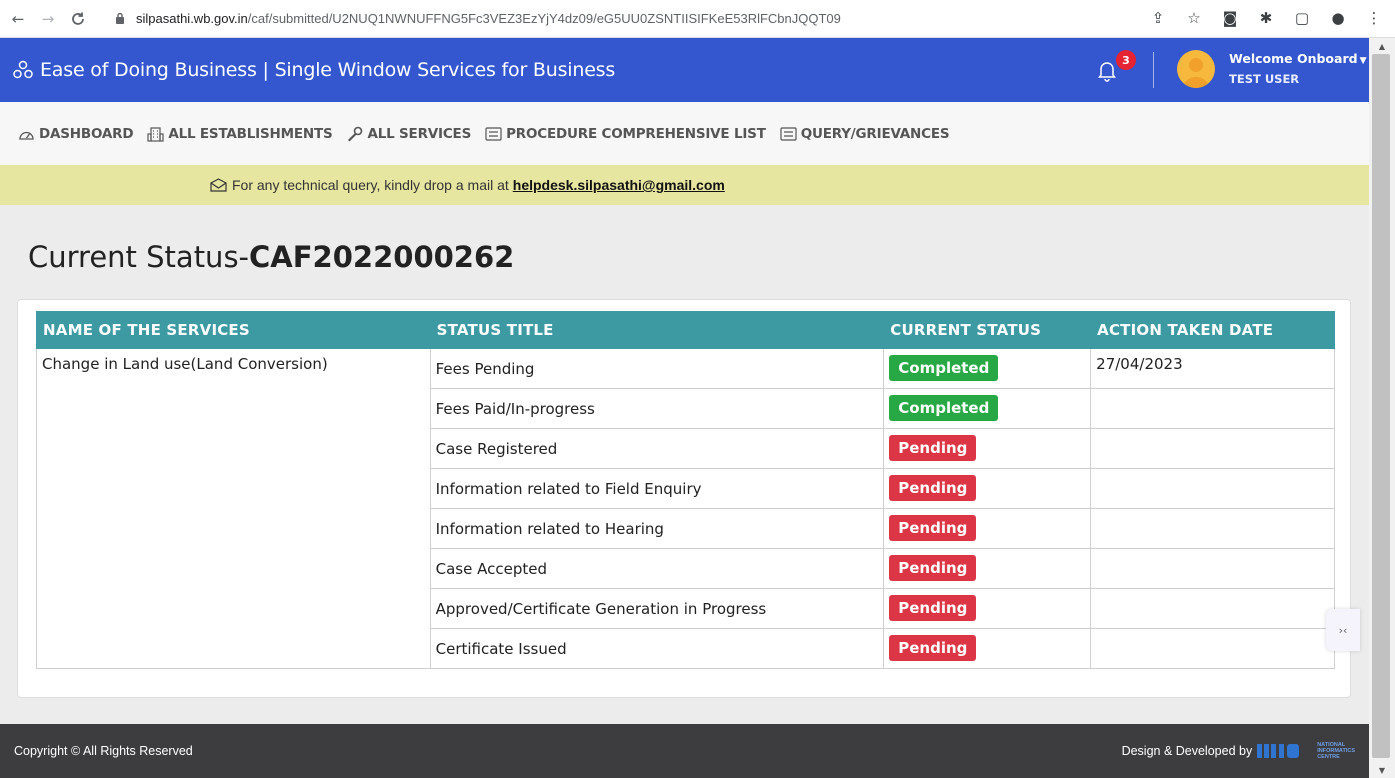 This screenshot has height=778, width=1395. I want to click on caf-id: CAF2022000262, so click(382, 257).